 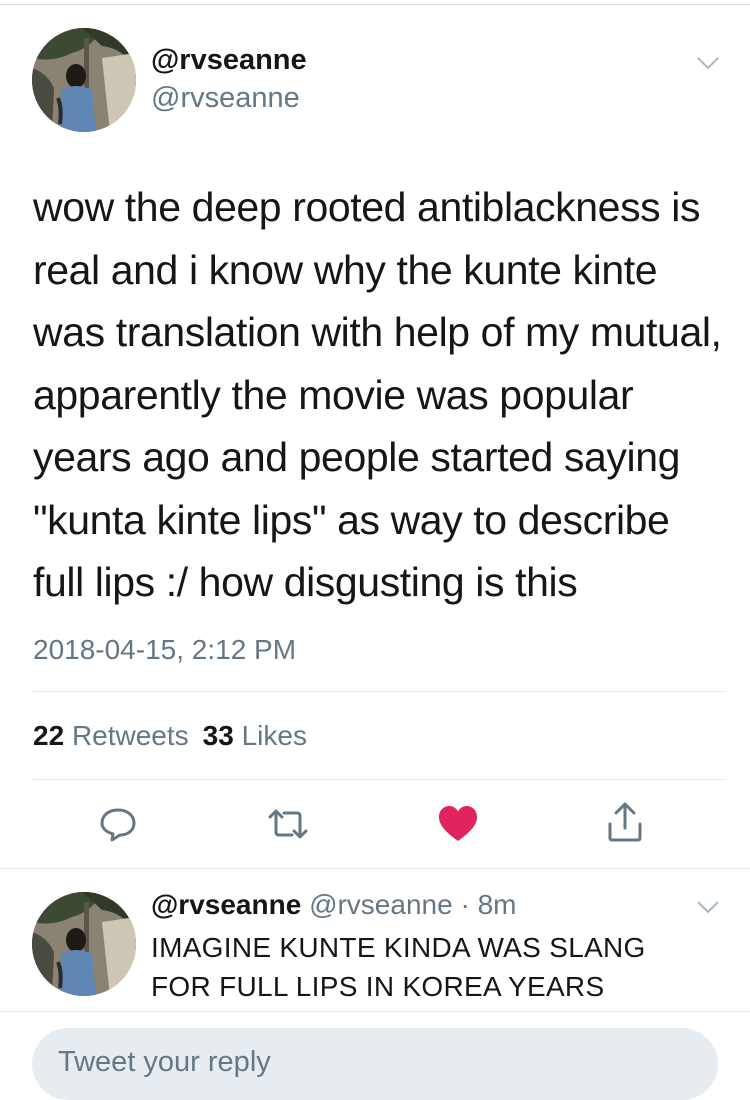 What do you see at coordinates (367, 207) in the screenshot?
I see `tweet-text-line: wow the deep rooted antiblackness is` at bounding box center [367, 207].